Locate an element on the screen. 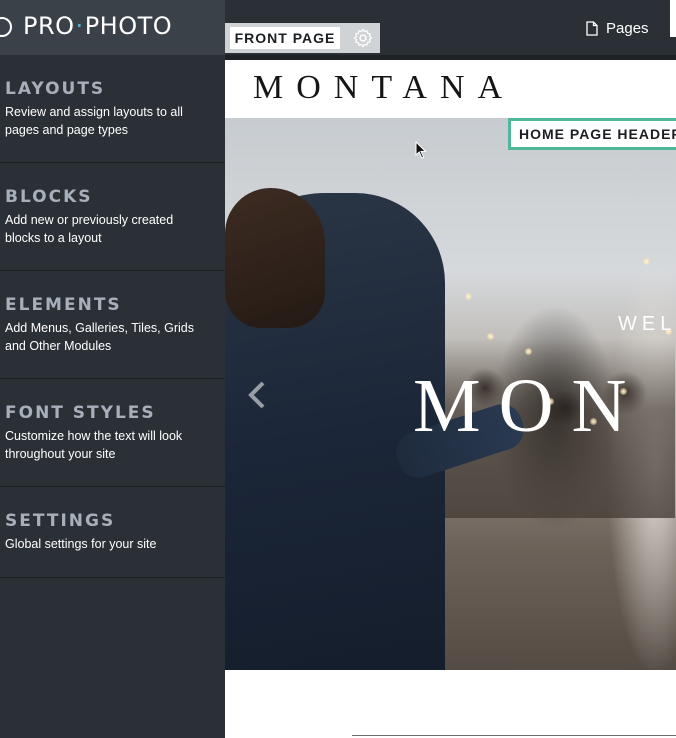  sidebar-item-description: Global settings for your site is located at coordinates (81, 544).